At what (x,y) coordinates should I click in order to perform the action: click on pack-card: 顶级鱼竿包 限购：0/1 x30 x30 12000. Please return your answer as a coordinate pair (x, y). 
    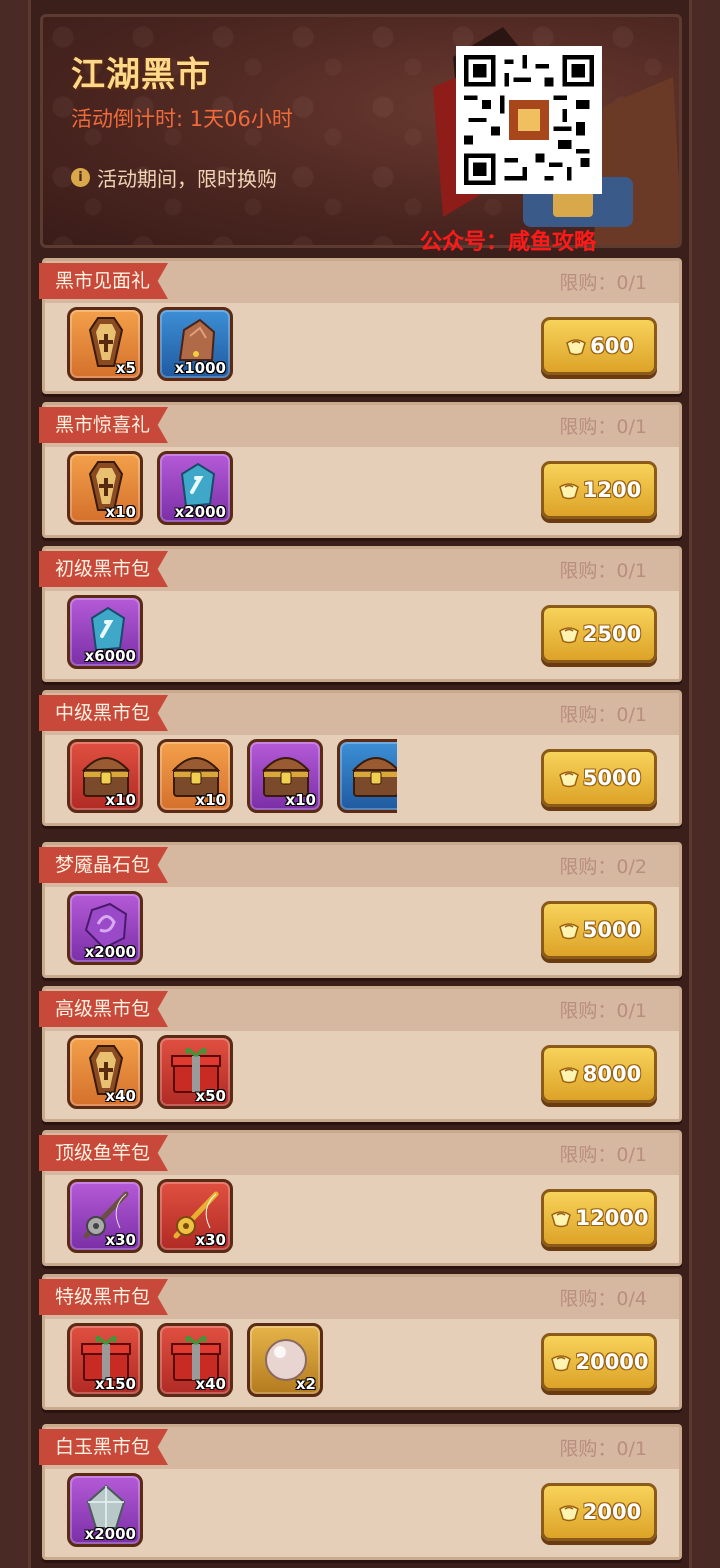
    Looking at the image, I should click on (360, 1198).